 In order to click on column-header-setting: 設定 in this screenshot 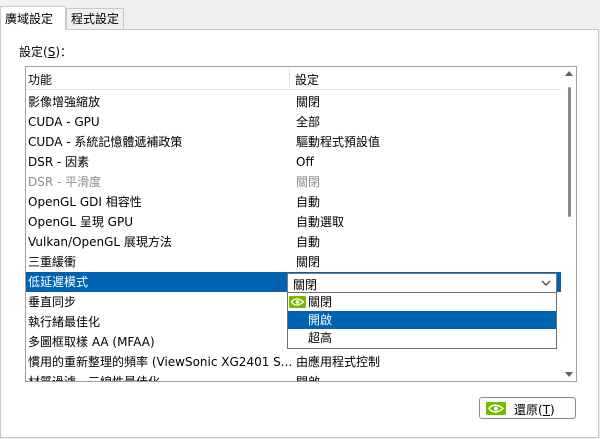, I will do `click(307, 79)`.